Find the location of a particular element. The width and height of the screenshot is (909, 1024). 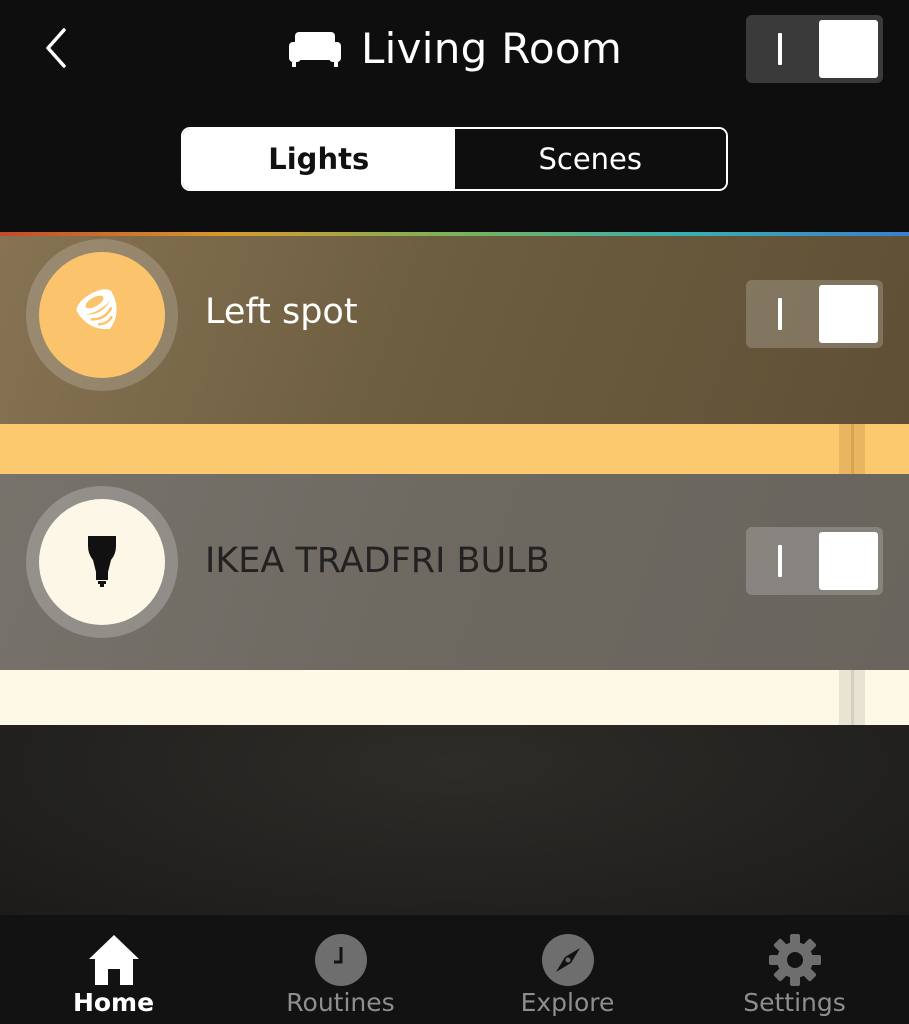

nav-label: Explore is located at coordinates (567, 1002).